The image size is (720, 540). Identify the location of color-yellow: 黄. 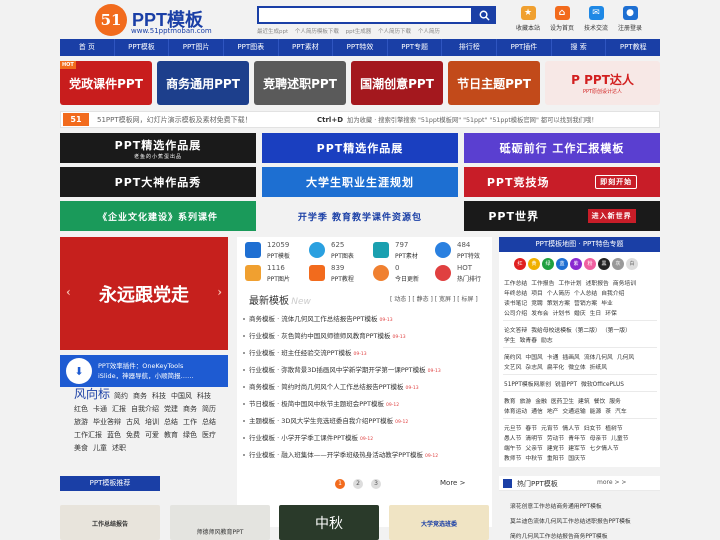
(534, 264).